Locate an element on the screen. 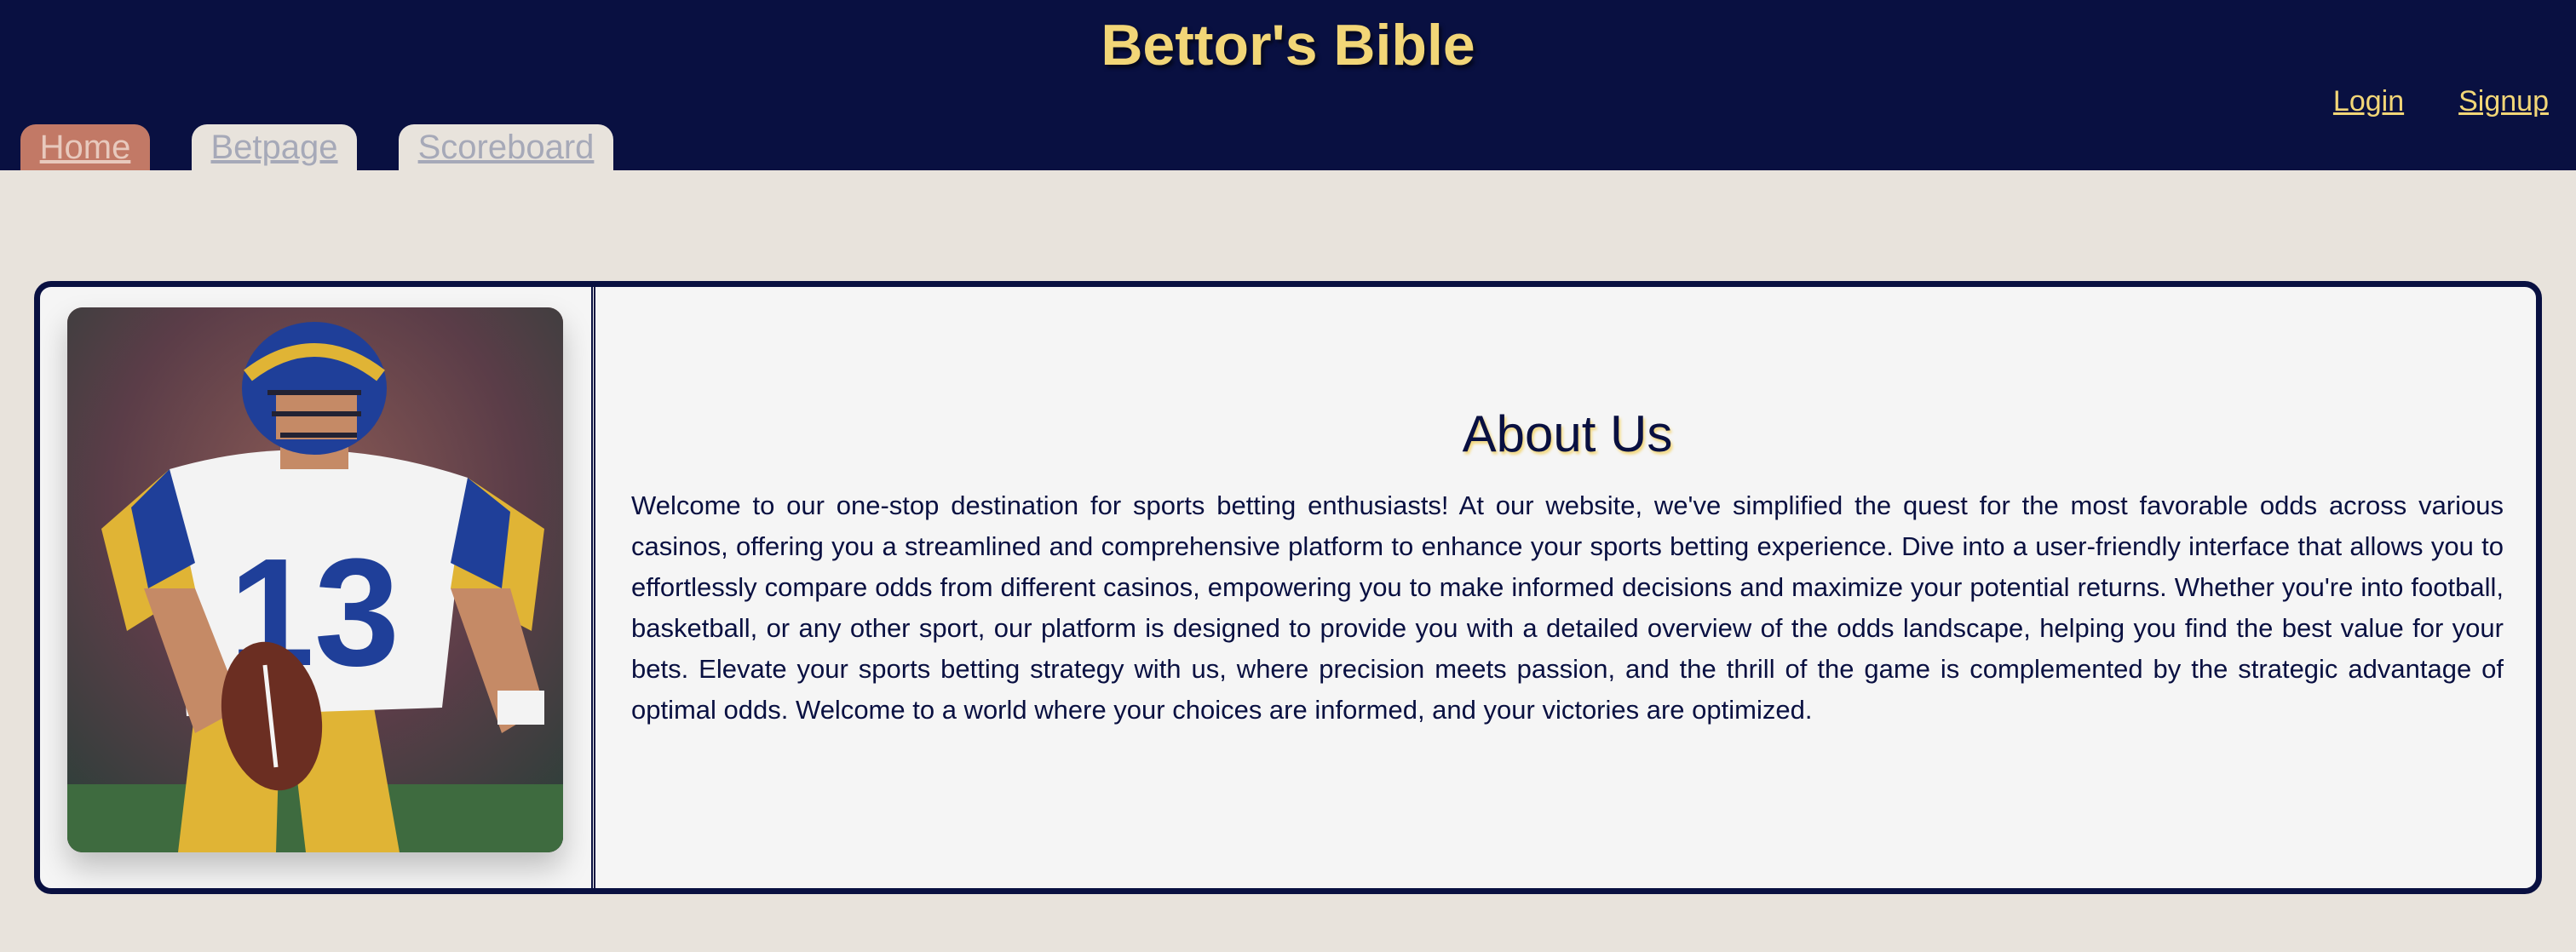 This screenshot has height=952, width=2576. tab-home: Home is located at coordinates (85, 147).